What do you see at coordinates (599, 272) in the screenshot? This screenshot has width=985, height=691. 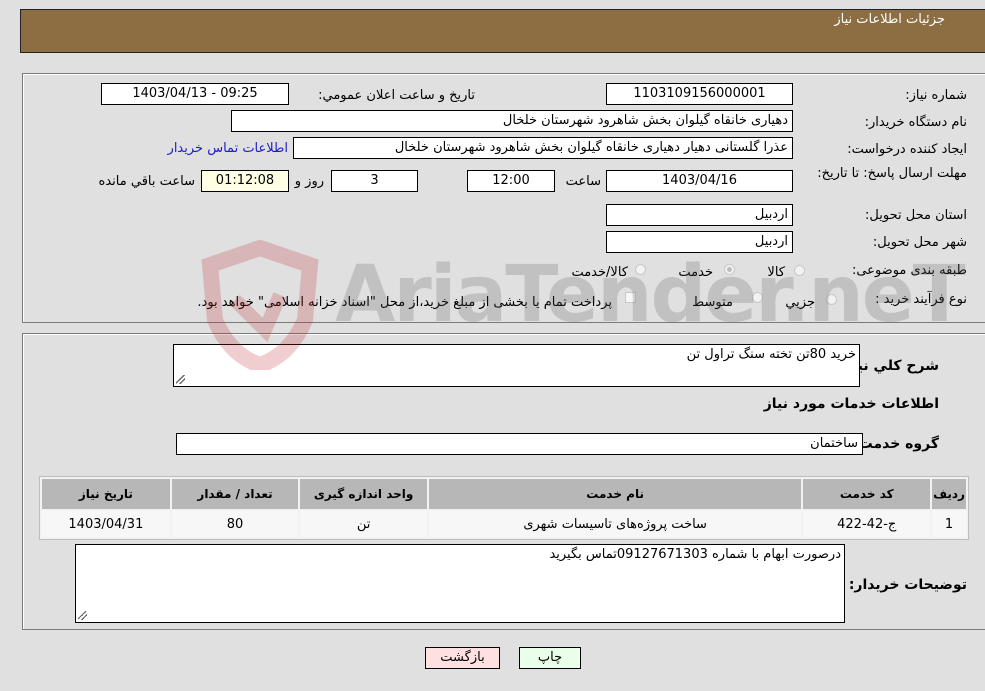 I see `category-option-goods-service: کالا/خدمت` at bounding box center [599, 272].